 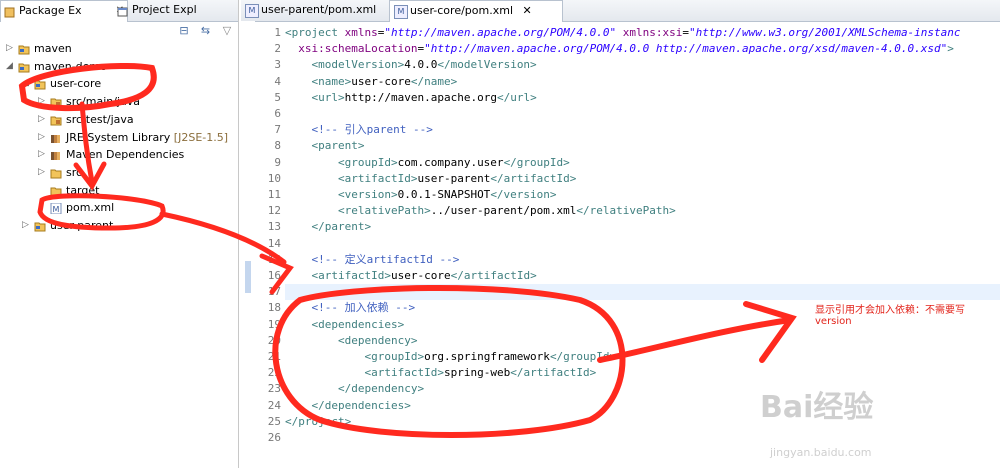 What do you see at coordinates (129, 83) in the screenshot?
I see `tree-item-user-core: ◢ user-core` at bounding box center [129, 83].